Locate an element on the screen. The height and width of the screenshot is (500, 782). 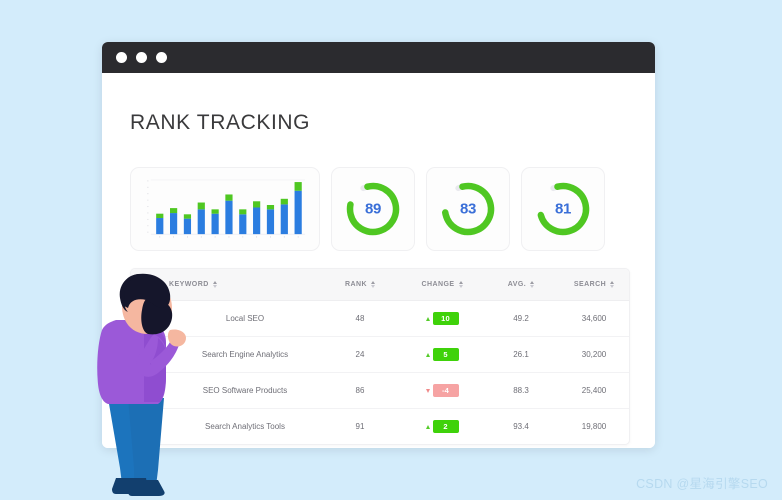
table-row: SEO Software Products 86 -4 88.3 25,400 is located at coordinates (380, 390).